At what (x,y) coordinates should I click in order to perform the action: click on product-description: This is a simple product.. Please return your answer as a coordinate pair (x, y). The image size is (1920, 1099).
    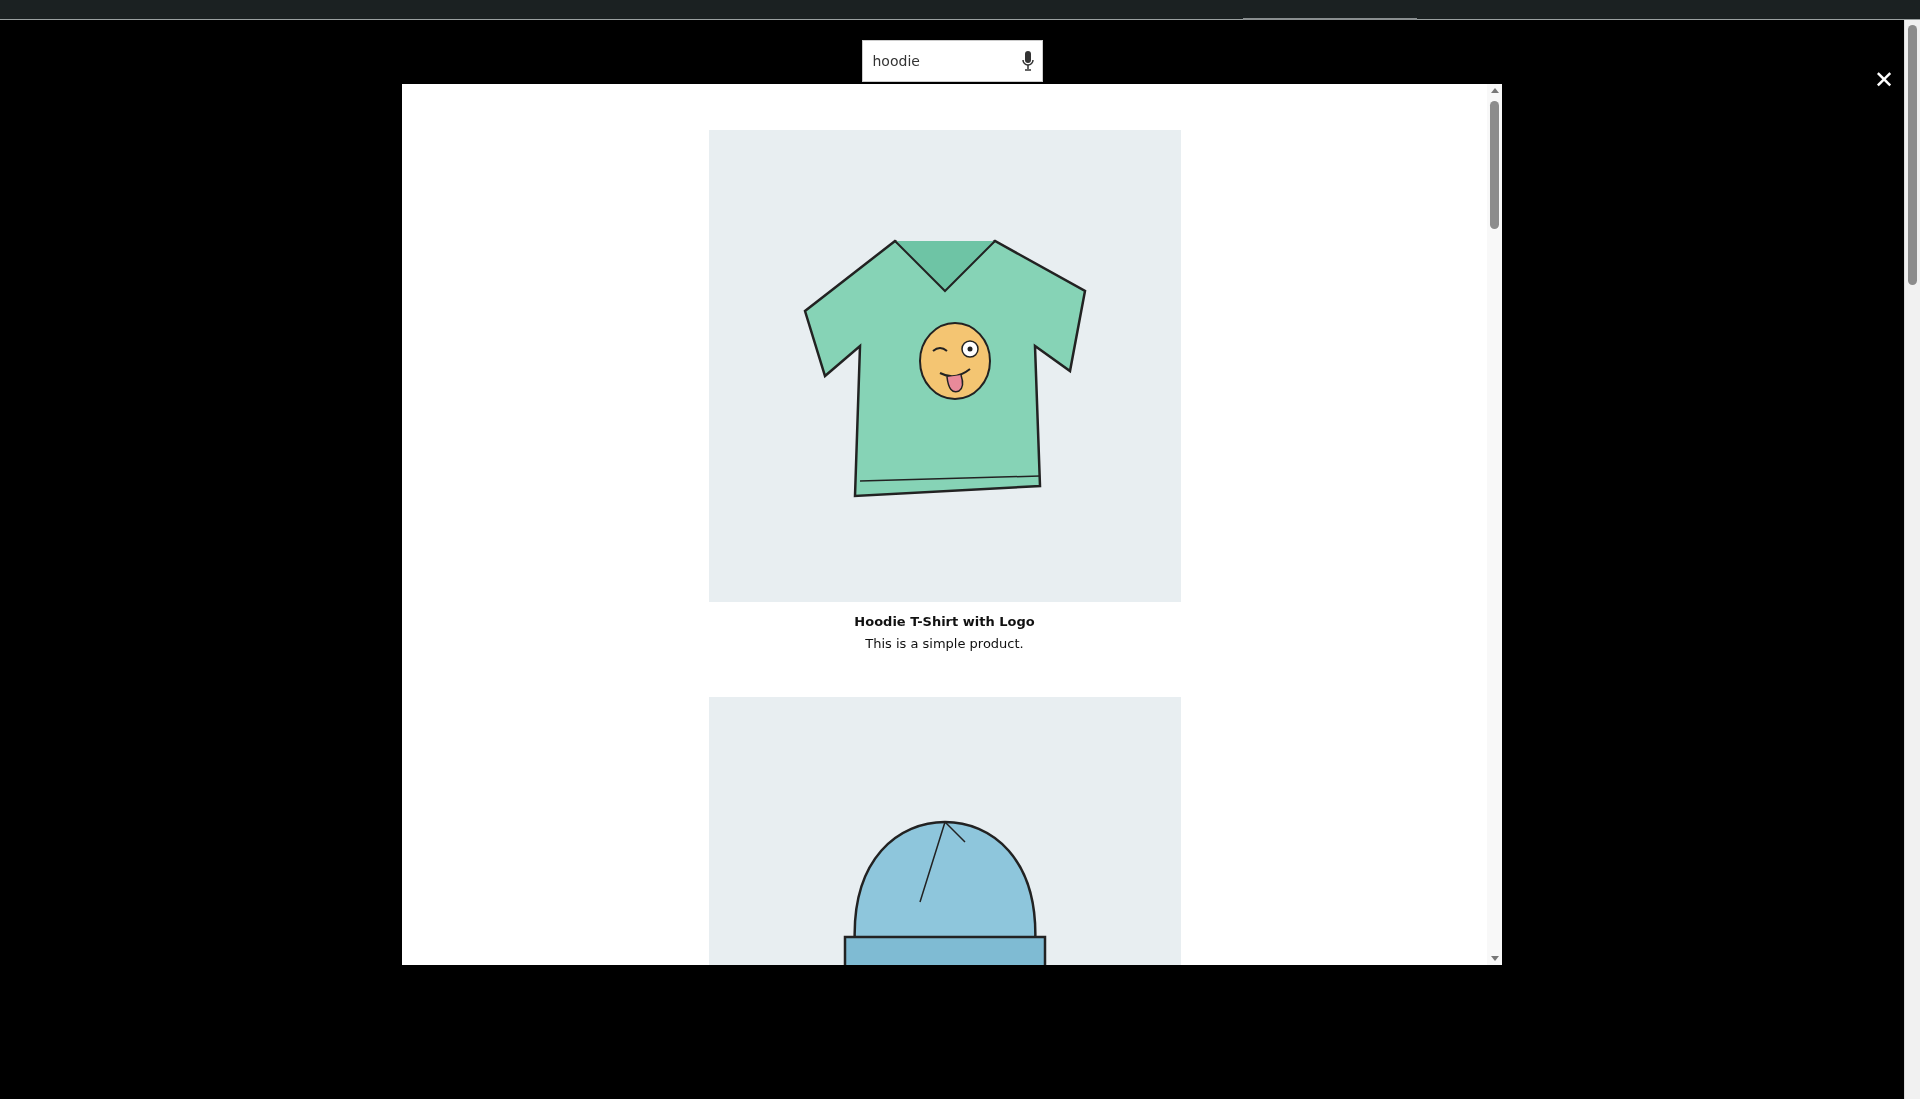
    Looking at the image, I should click on (944, 643).